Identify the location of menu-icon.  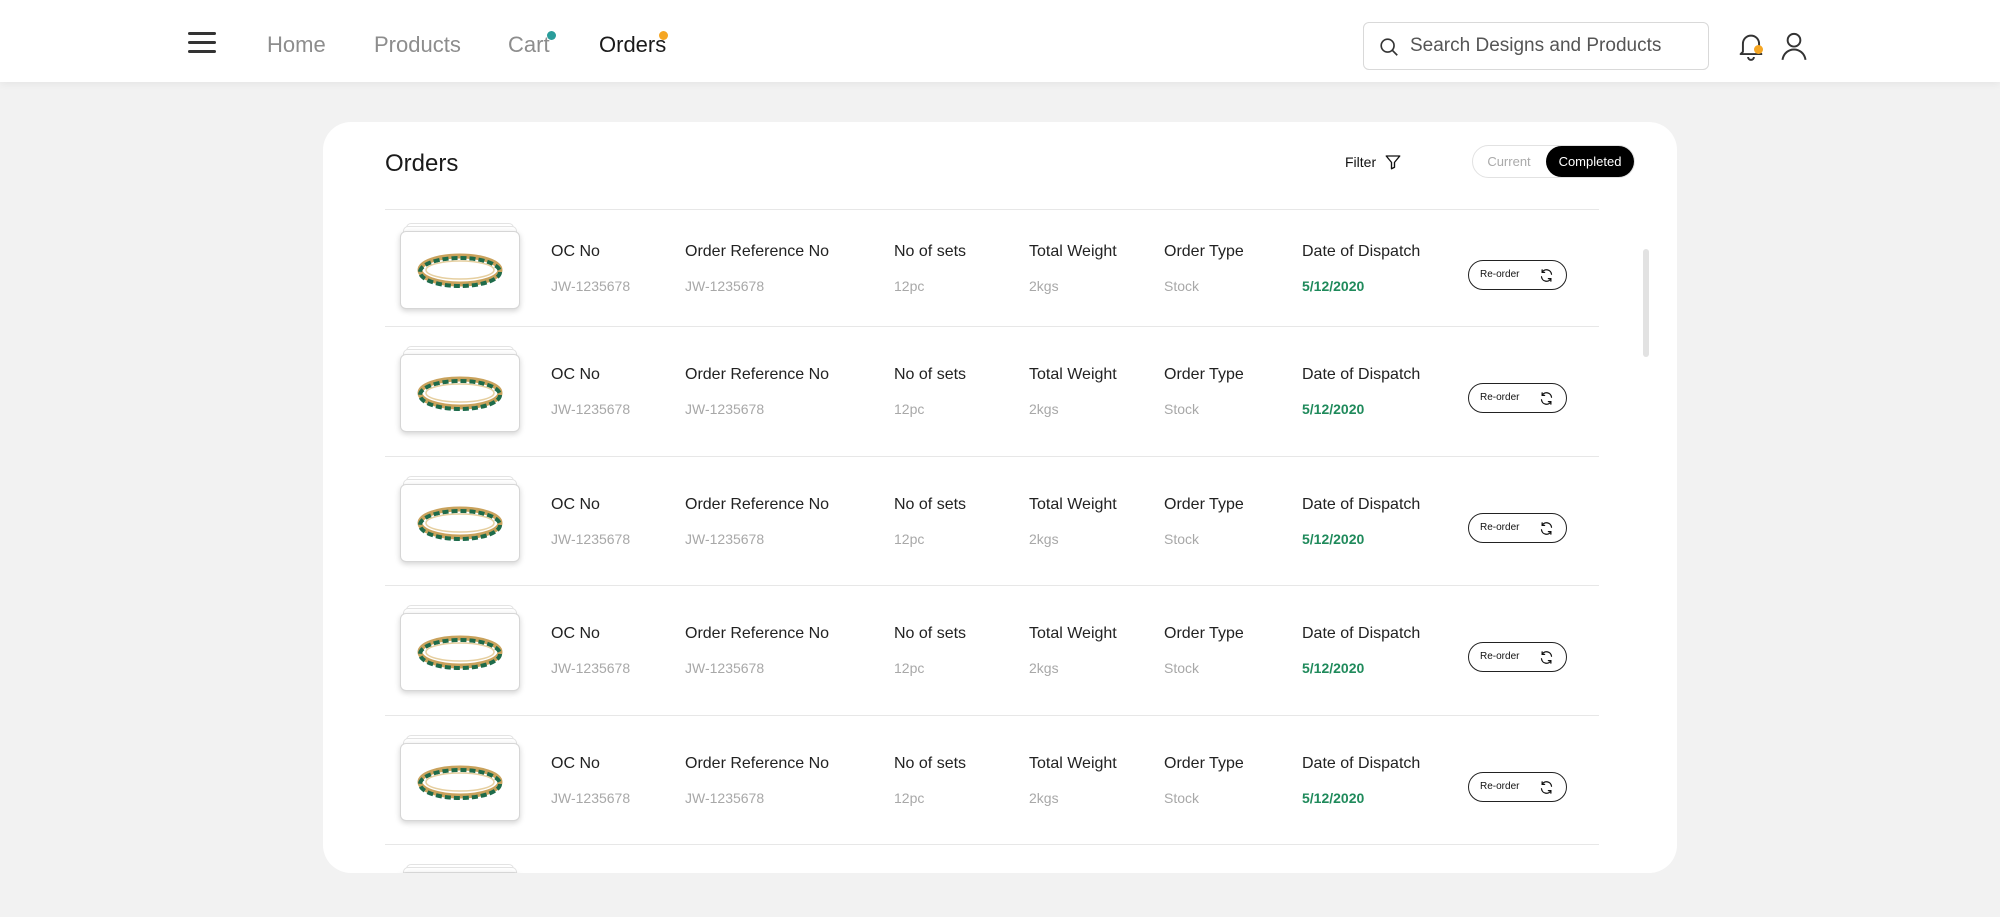
(202, 43).